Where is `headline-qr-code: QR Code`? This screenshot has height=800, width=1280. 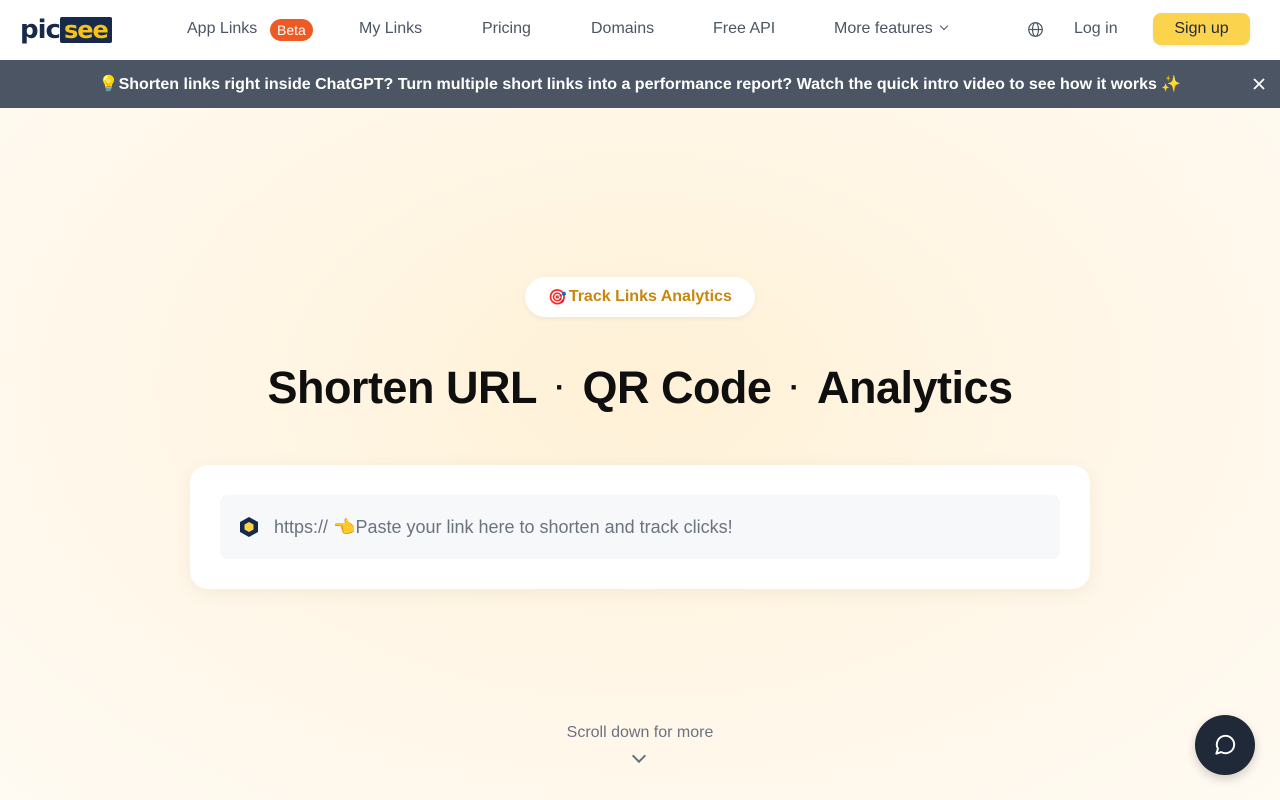
headline-qr-code: QR Code is located at coordinates (677, 387).